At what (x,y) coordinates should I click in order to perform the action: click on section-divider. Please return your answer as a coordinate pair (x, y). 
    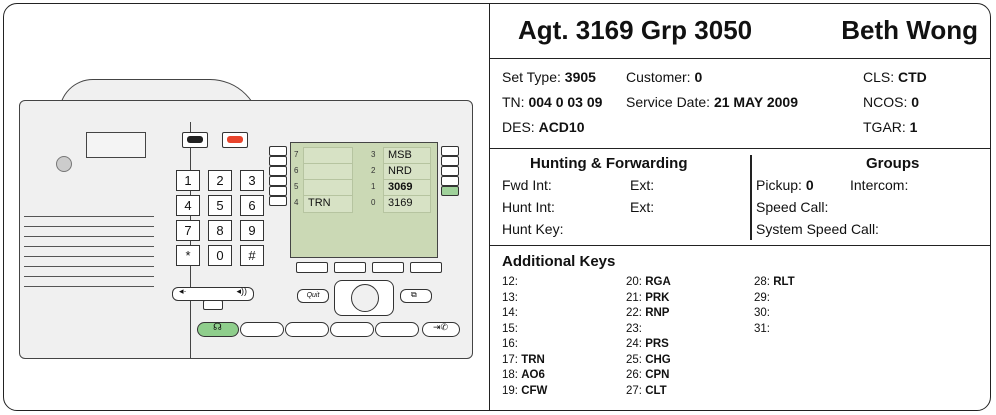
    Looking at the image, I should click on (751, 197).